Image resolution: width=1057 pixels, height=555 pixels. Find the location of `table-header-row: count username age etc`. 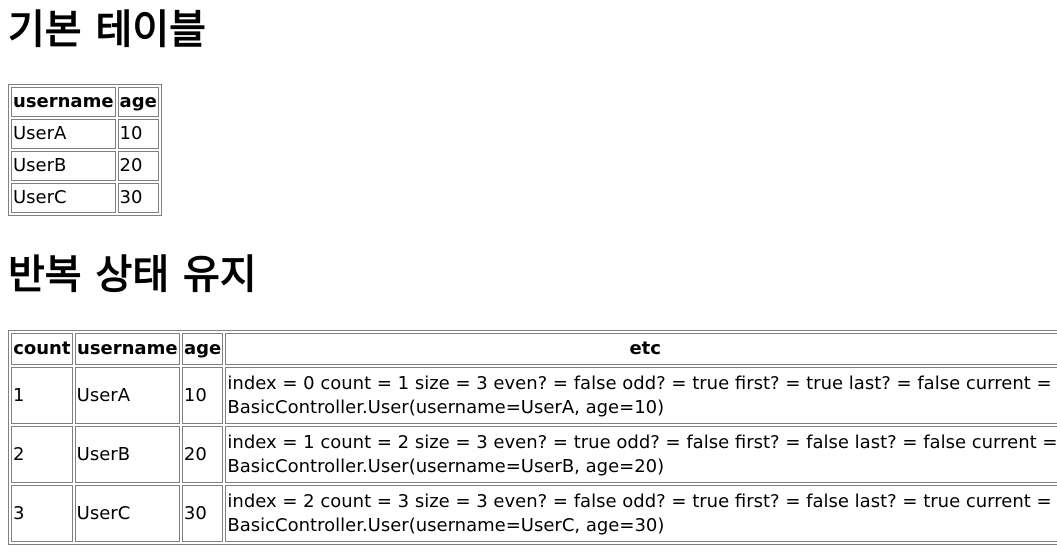

table-header-row: count username age etc is located at coordinates (534, 349).